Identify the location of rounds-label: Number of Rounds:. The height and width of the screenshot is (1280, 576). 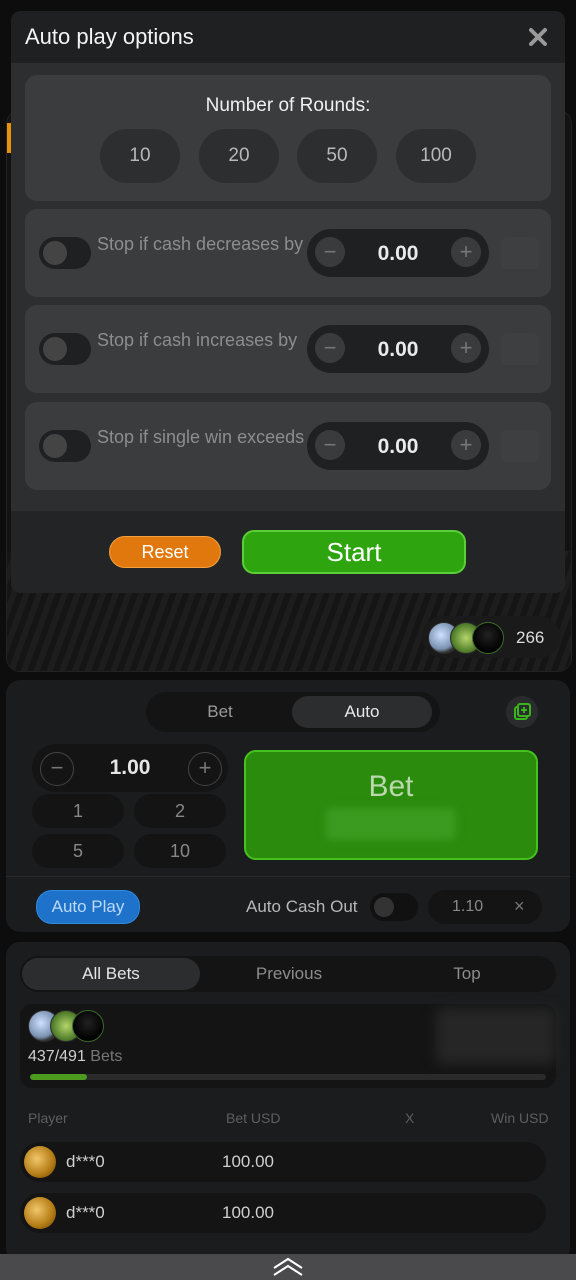
(288, 105).